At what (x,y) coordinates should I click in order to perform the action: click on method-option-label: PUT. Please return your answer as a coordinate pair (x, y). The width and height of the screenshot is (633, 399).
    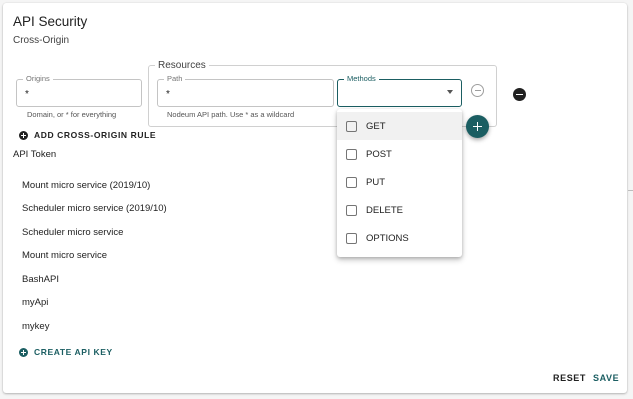
    Looking at the image, I should click on (375, 182).